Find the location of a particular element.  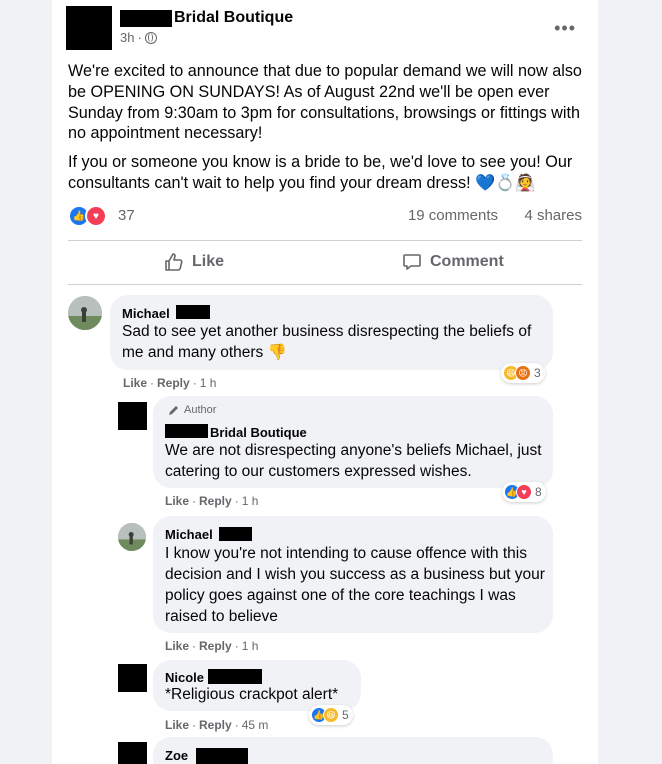

post-time: 3h is located at coordinates (127, 37).